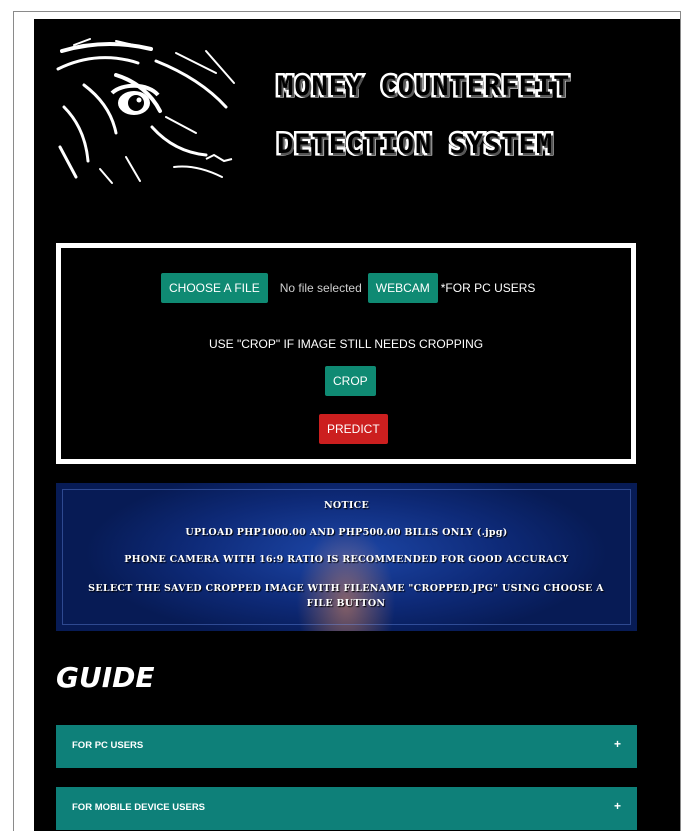 This screenshot has width=691, height=831. What do you see at coordinates (346, 808) in the screenshot?
I see `accordion-mobile-users: FOR MOBILE DEVICE USERS +` at bounding box center [346, 808].